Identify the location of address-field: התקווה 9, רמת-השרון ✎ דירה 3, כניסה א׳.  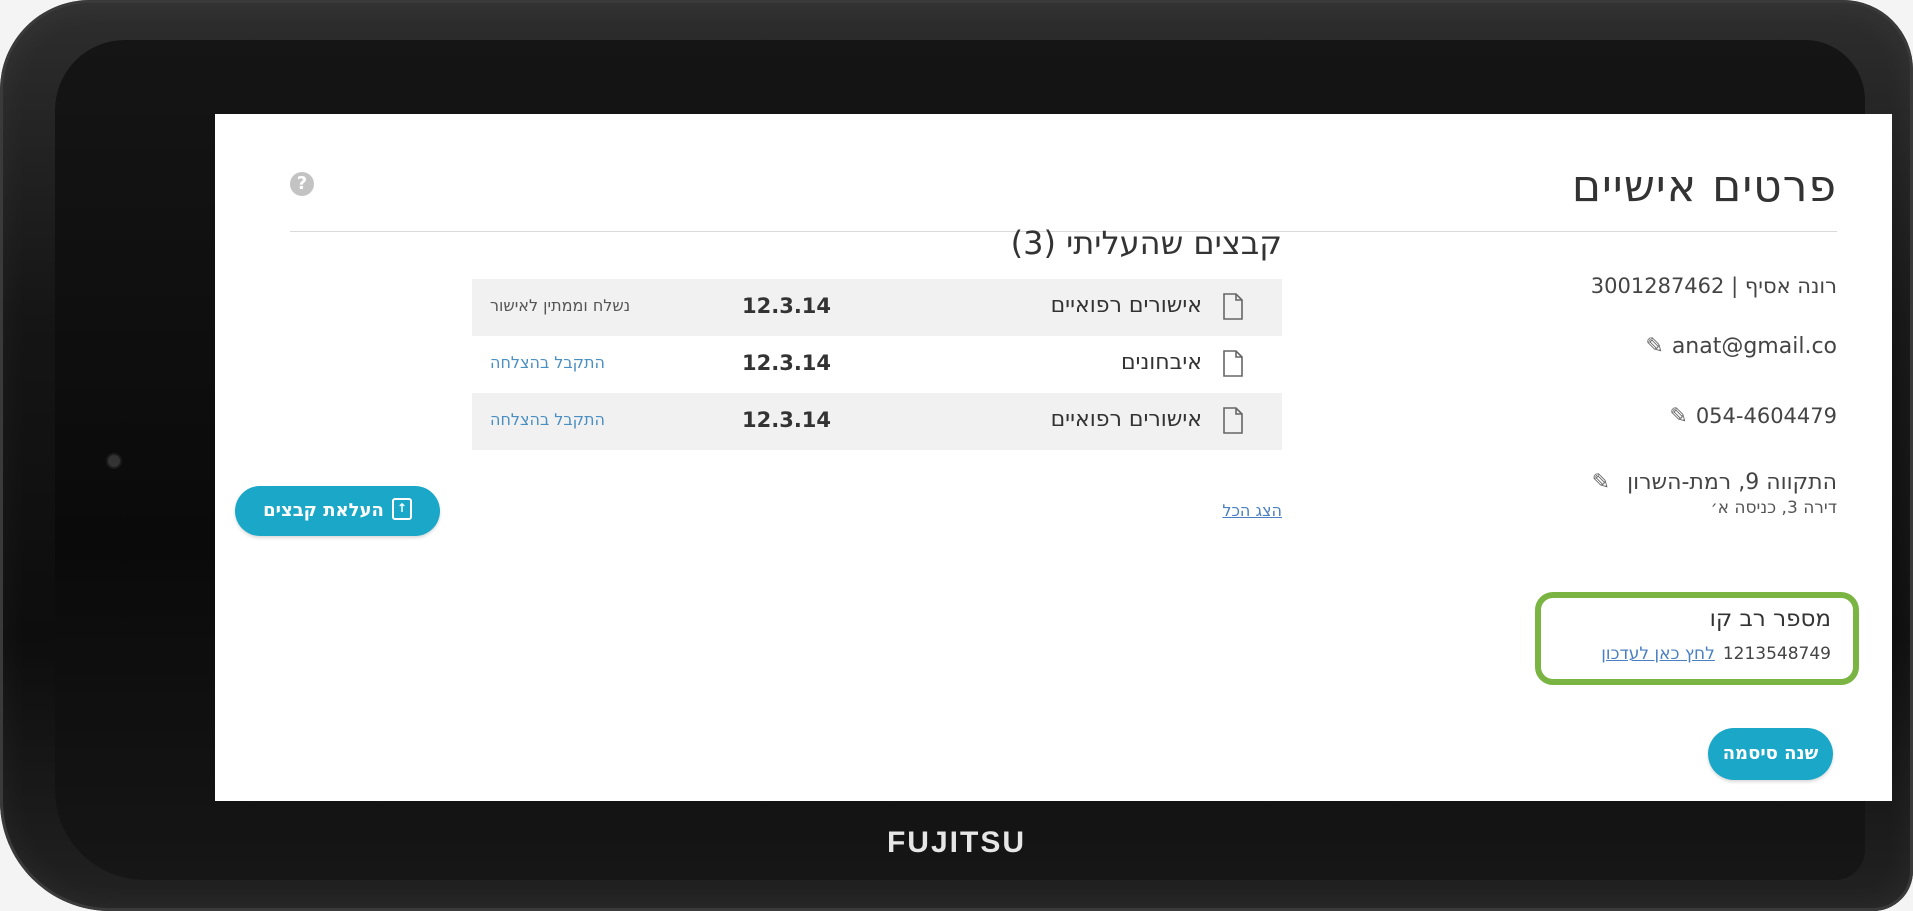
(1714, 494).